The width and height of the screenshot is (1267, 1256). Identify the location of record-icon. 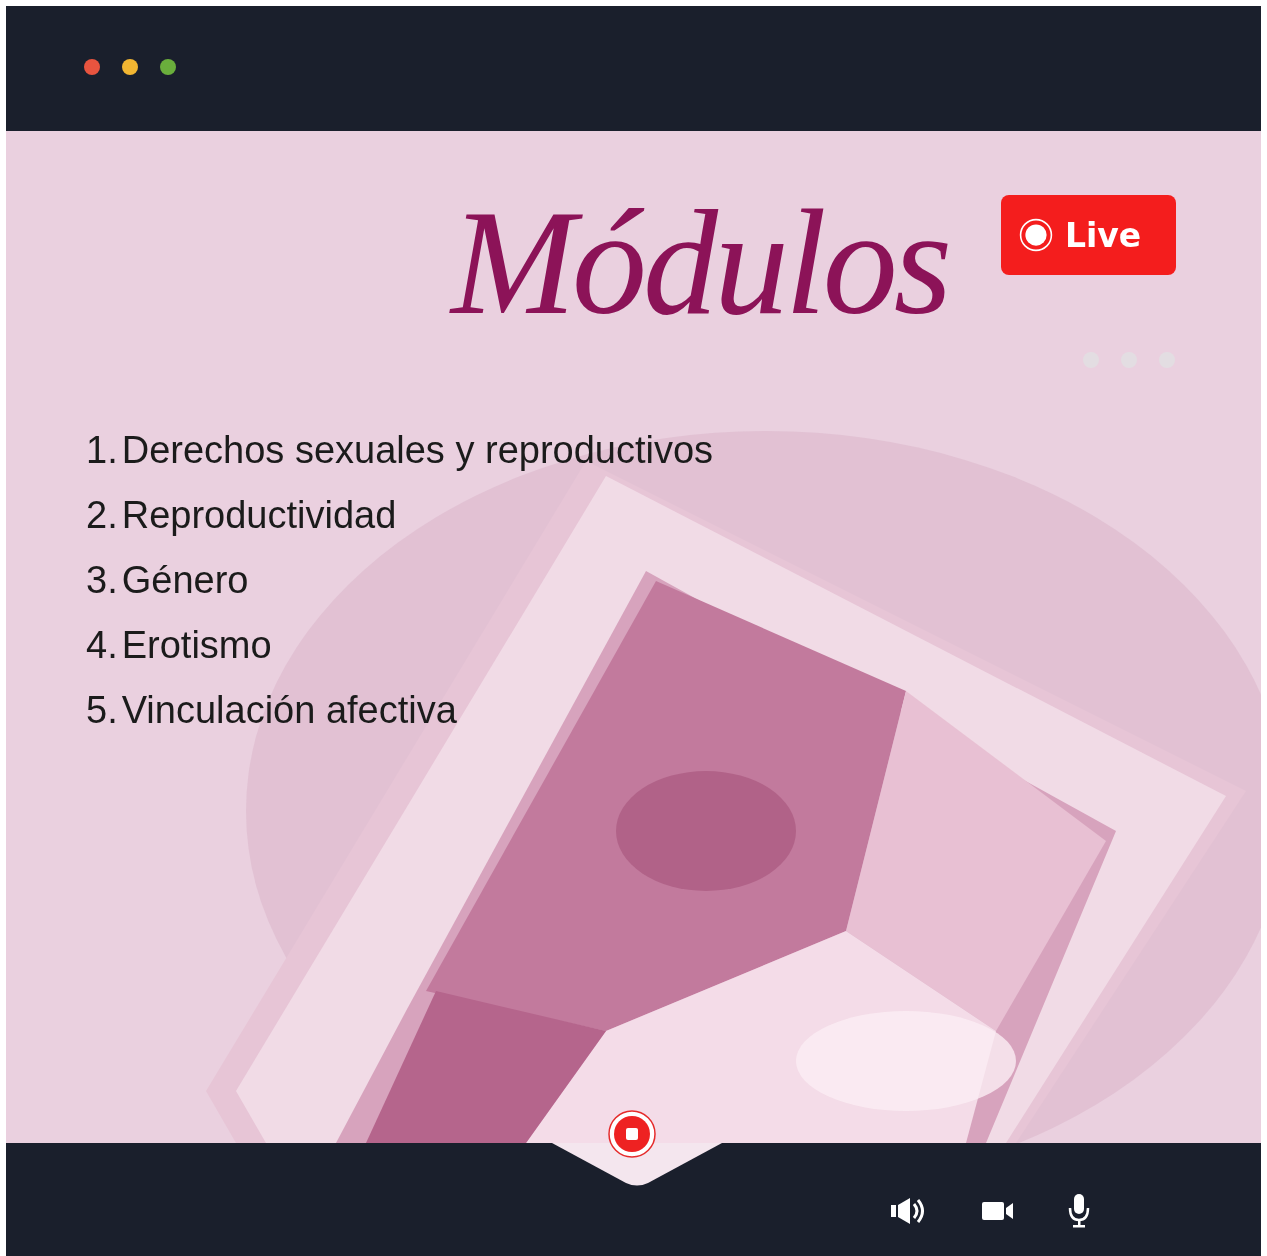
(1036, 235).